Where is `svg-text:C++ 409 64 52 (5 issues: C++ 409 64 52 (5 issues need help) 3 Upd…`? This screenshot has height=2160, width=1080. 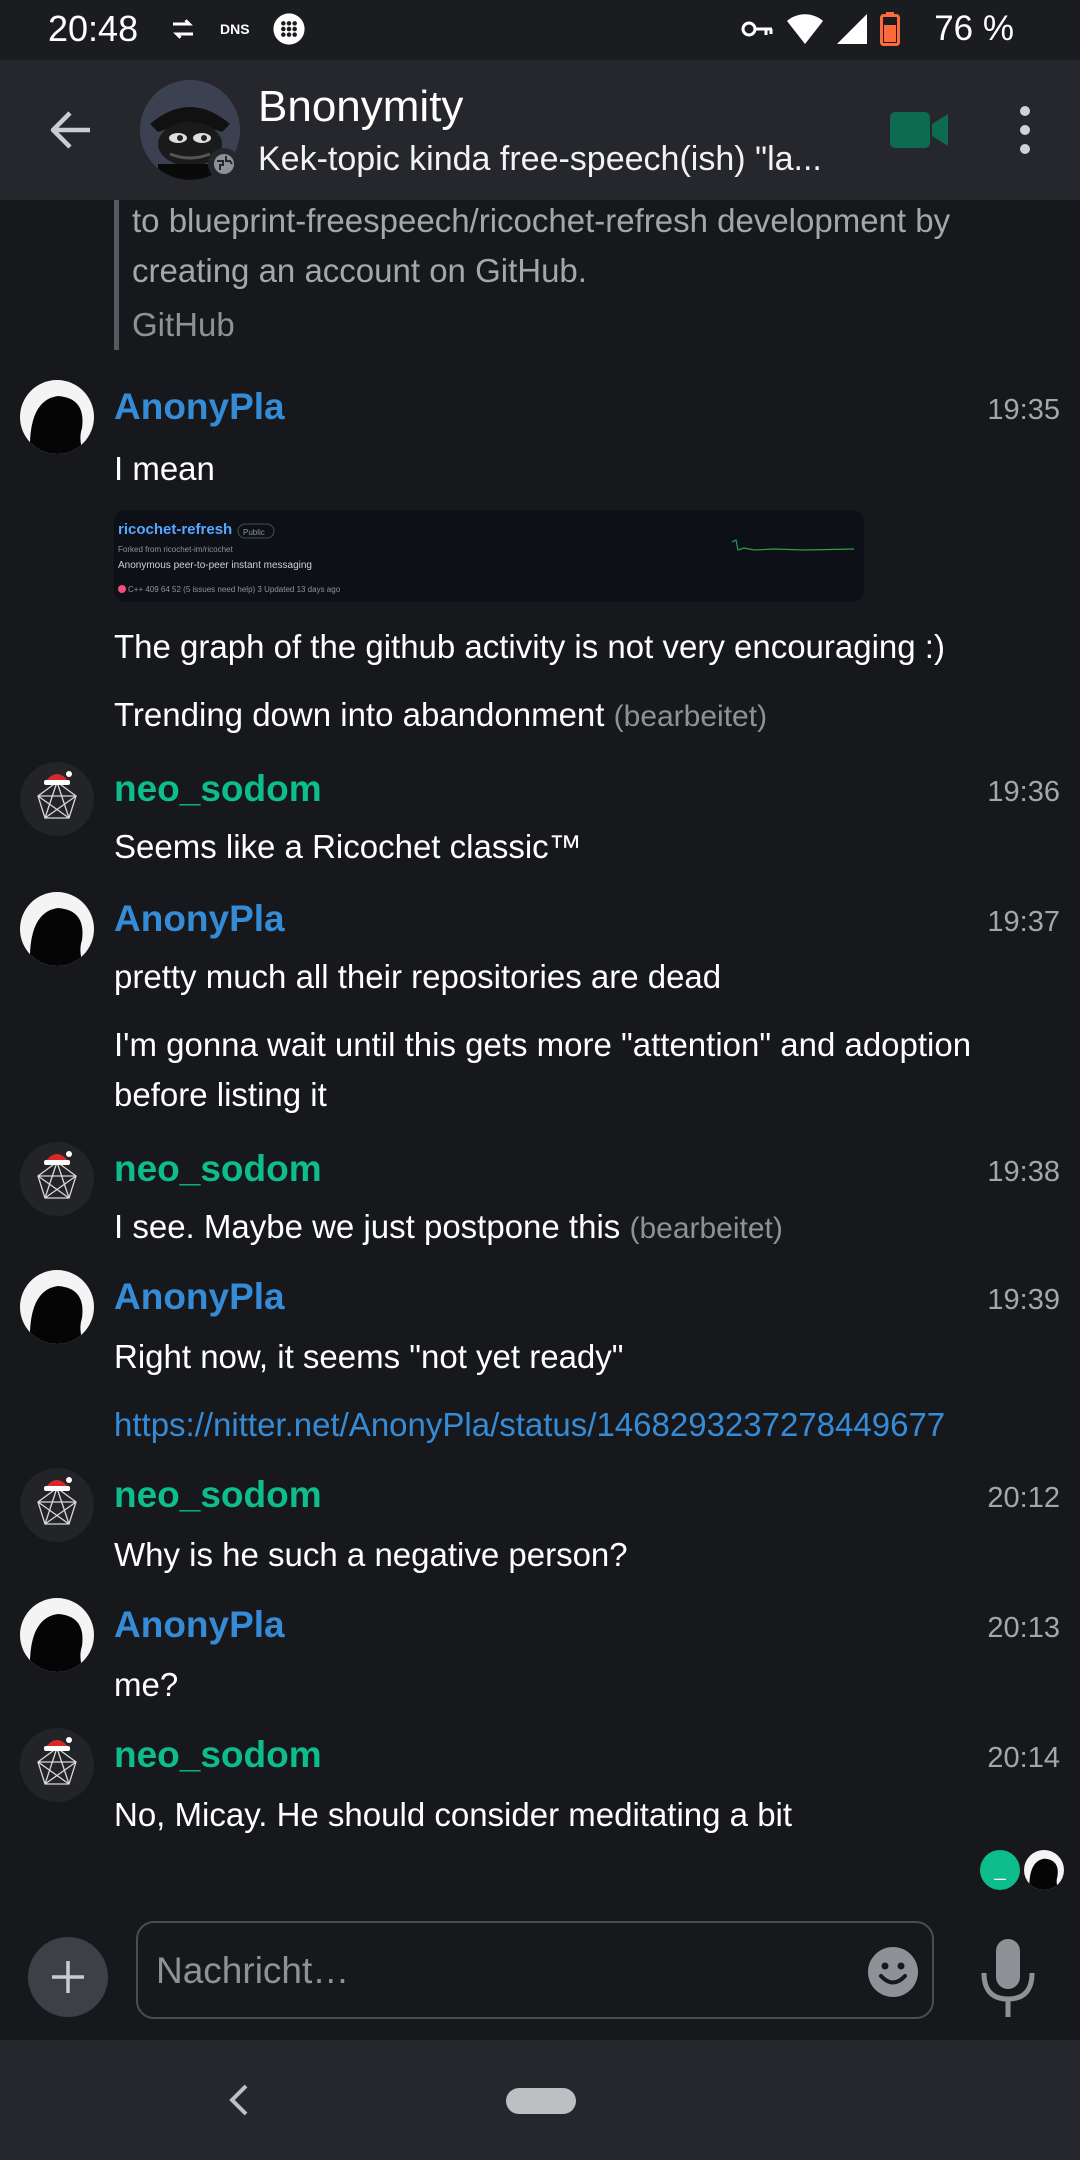 svg-text:C++ 409 64 52 (5 issues: C++ 409 64 52 (5 issues need help) 3 Upd… is located at coordinates (234, 589).